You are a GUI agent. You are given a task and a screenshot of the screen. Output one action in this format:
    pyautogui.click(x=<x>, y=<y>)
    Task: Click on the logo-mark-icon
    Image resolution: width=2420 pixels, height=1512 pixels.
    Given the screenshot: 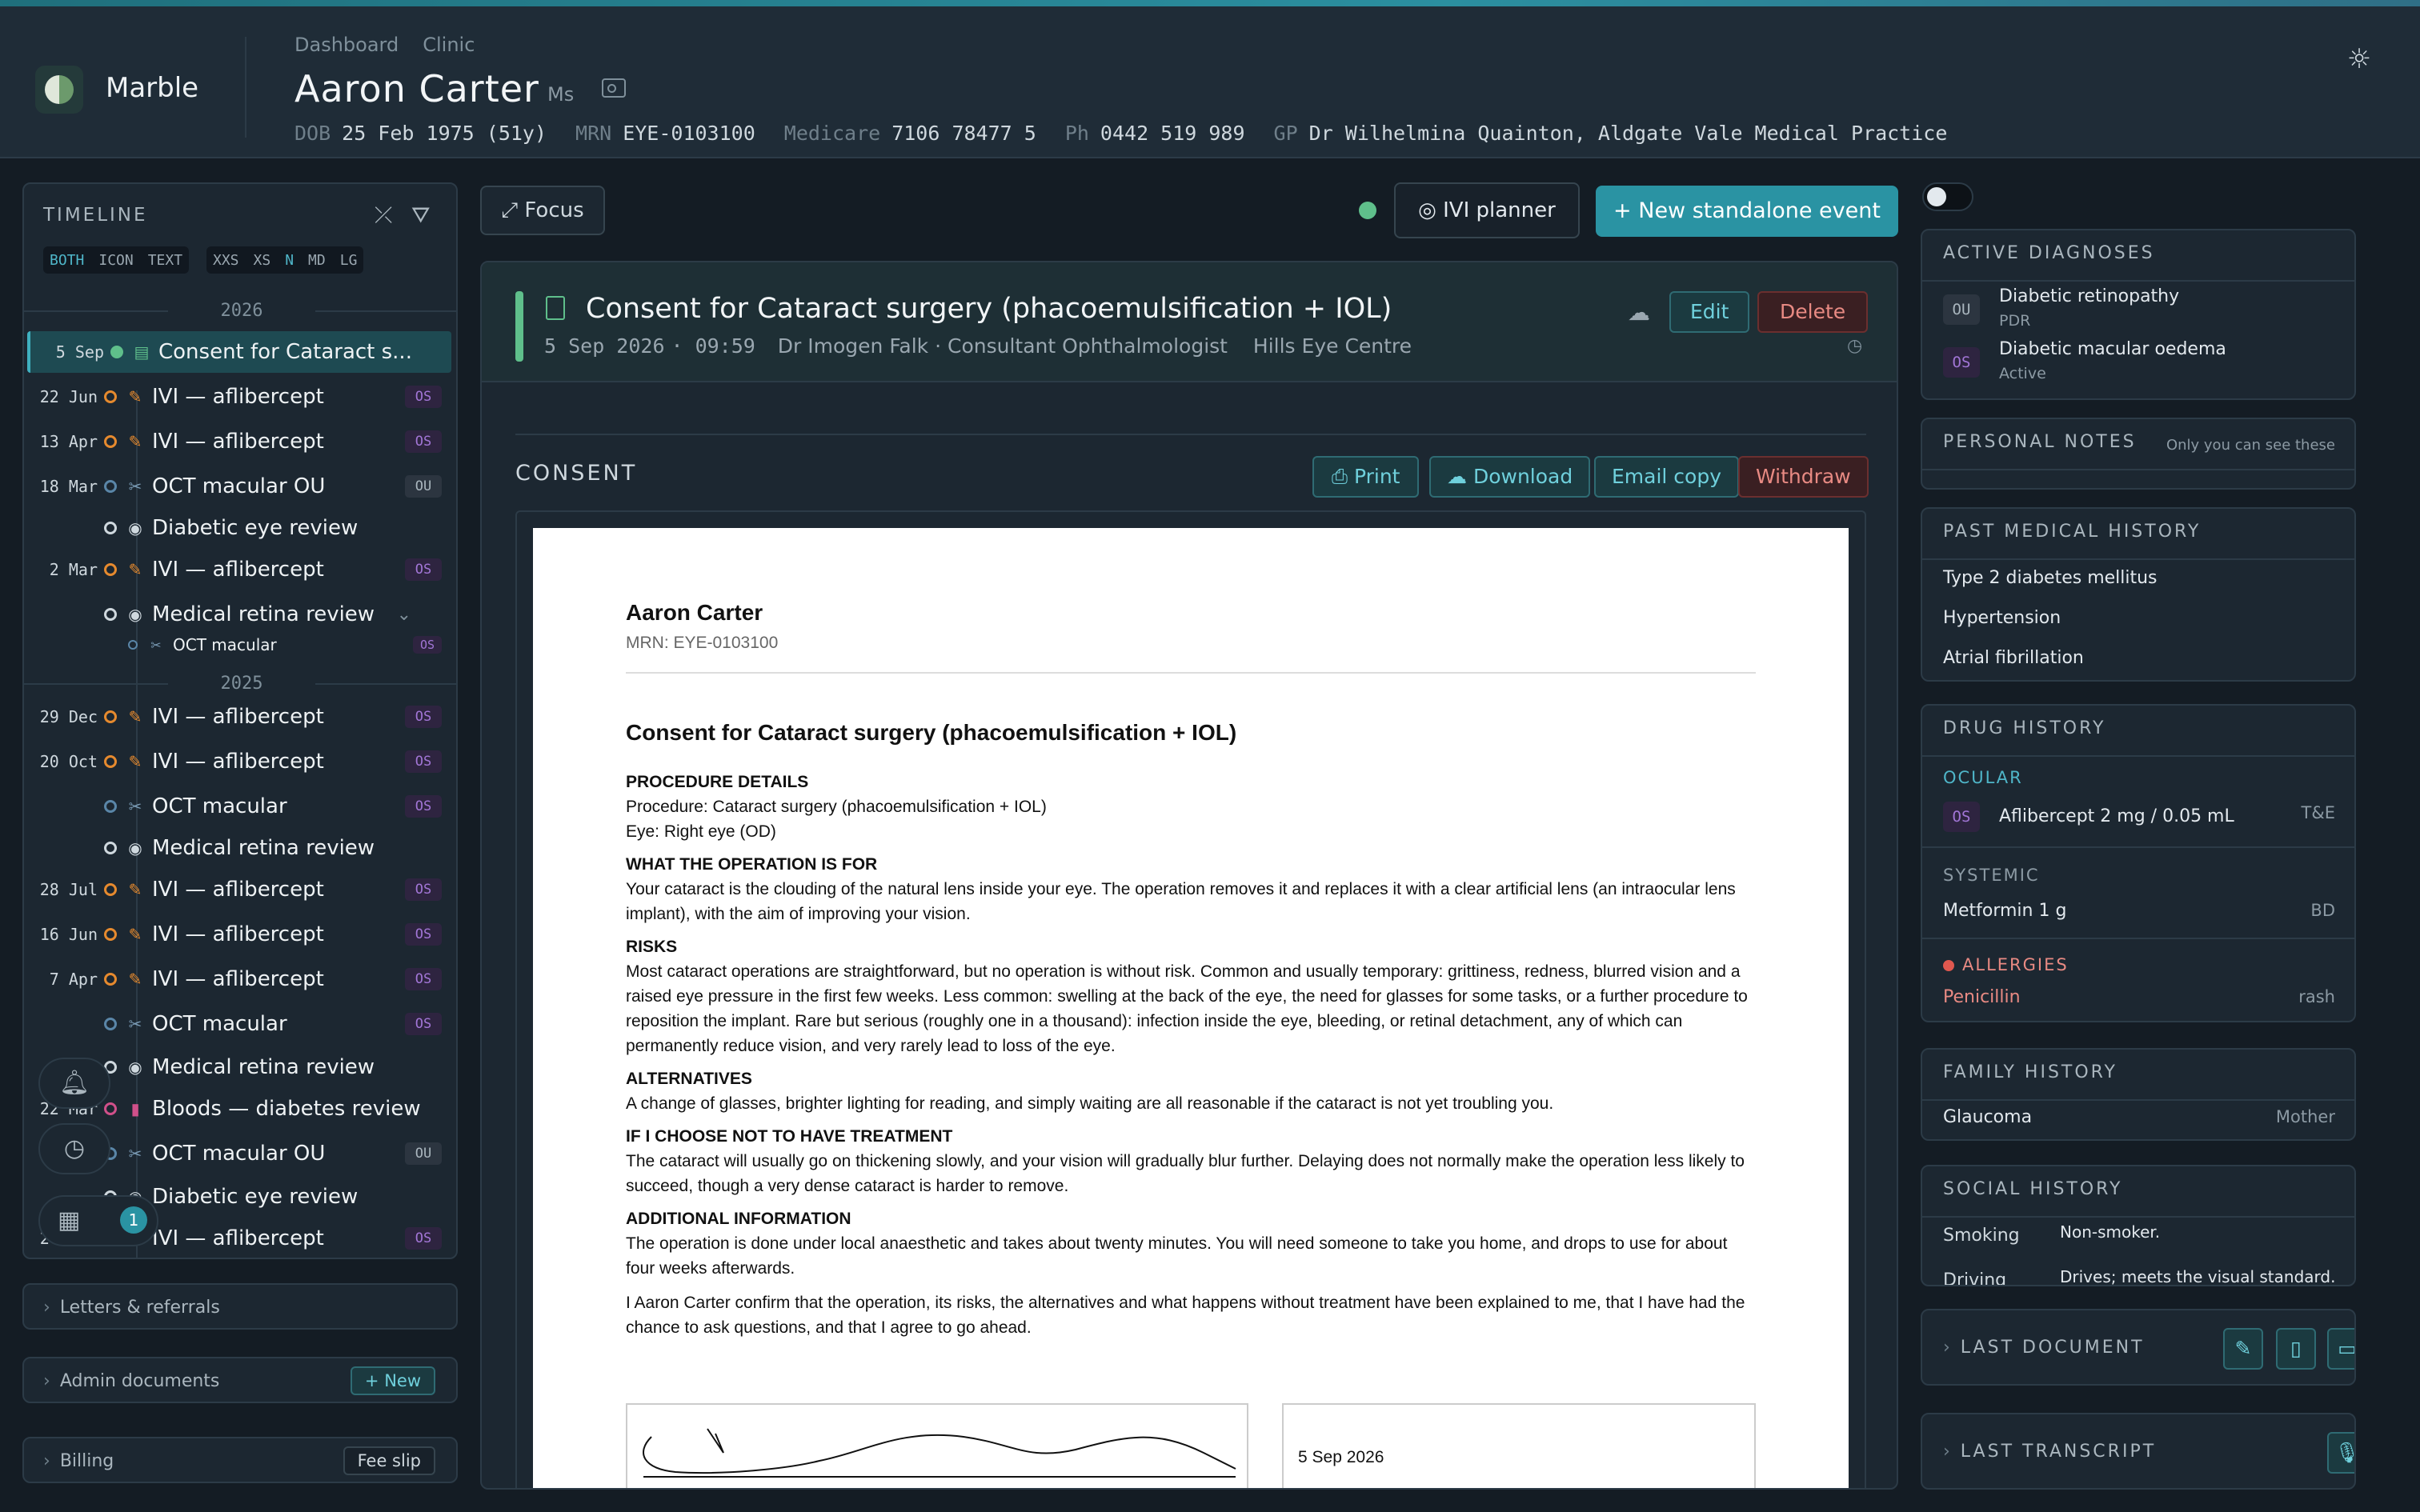 What is the action you would take?
    pyautogui.click(x=59, y=89)
    